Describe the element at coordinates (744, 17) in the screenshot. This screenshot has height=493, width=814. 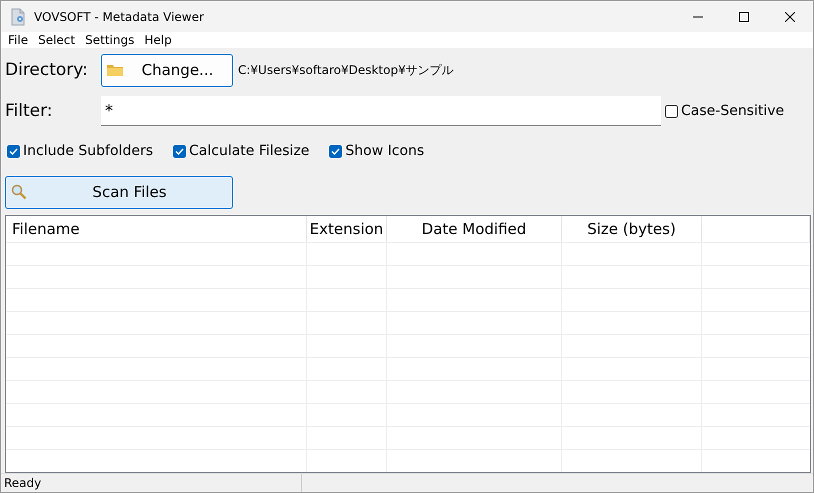
I see `maximize-icon` at that location.